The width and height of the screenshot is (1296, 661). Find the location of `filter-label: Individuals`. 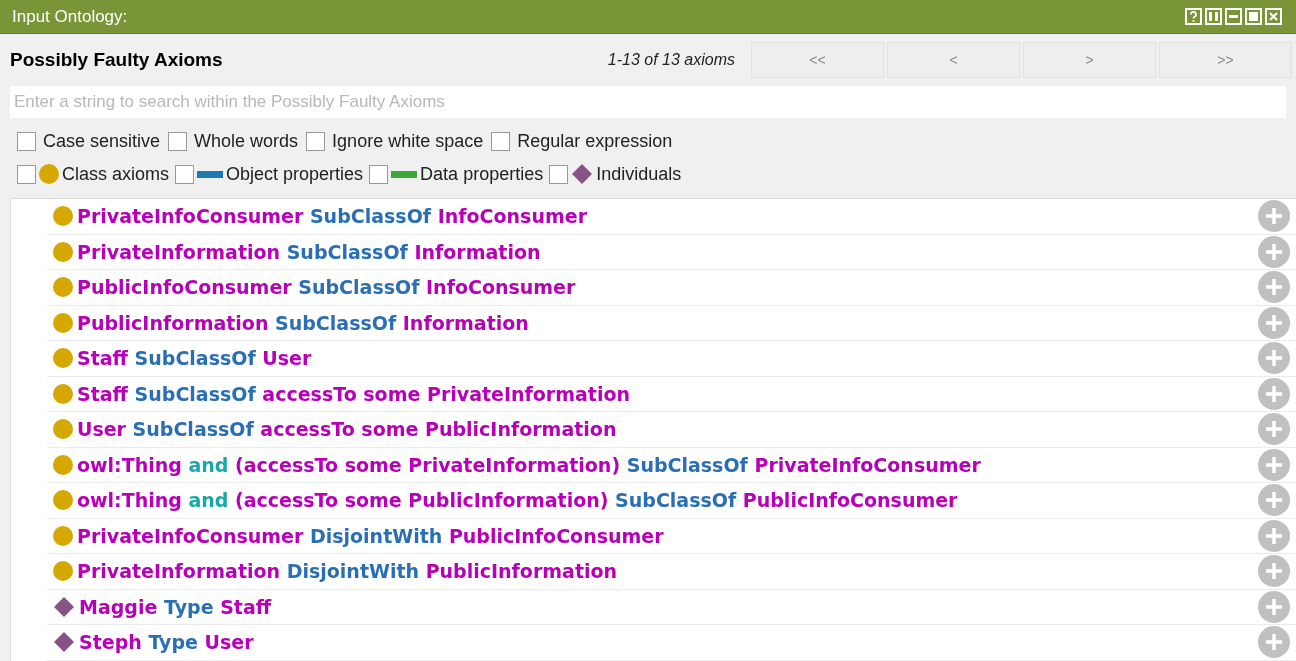

filter-label: Individuals is located at coordinates (639, 174).